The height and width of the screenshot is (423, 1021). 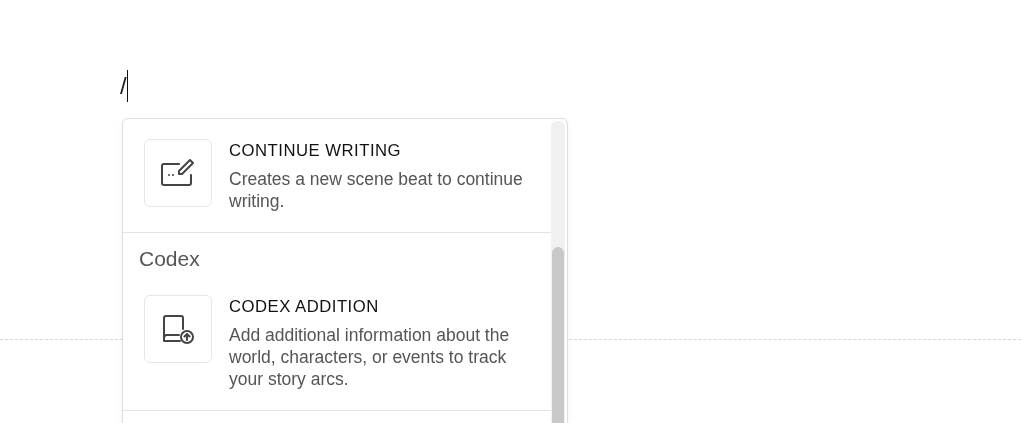 I want to click on menu-item: CODEX ADDITION Add additional information about the world, characters, or events to track your story arcs., so click(x=337, y=342).